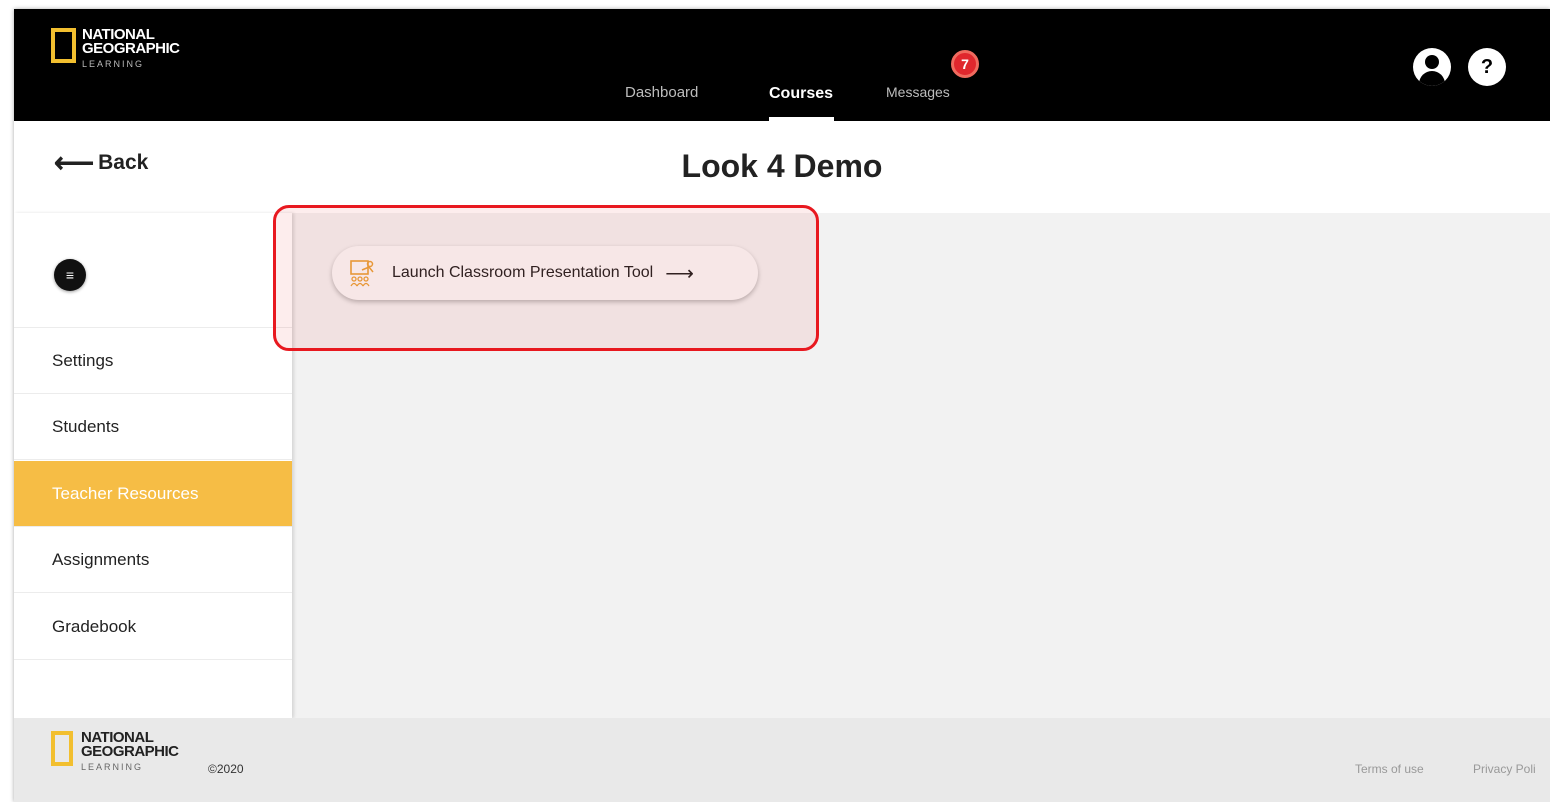  Describe the element at coordinates (153, 361) in the screenshot. I see `sidebar-item-settings: Settings` at that location.